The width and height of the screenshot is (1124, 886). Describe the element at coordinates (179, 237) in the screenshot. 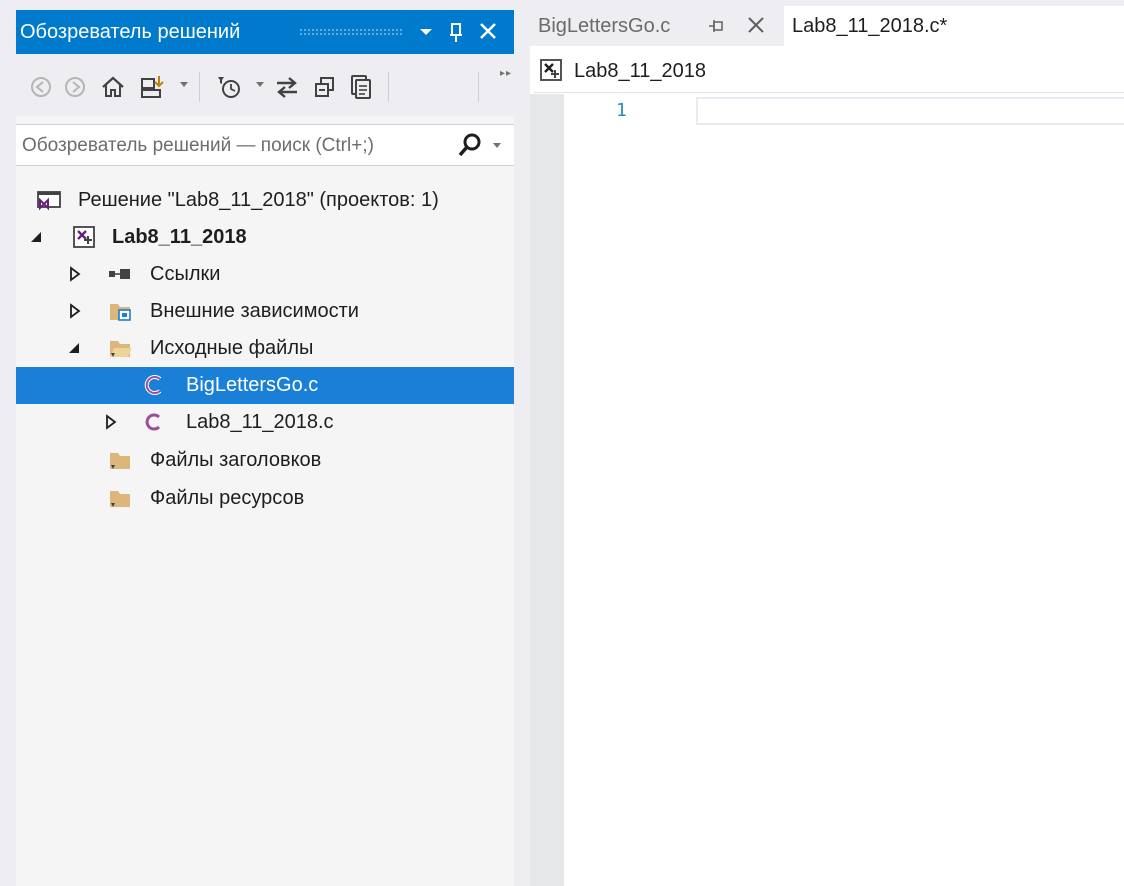

I see `project-label: Lab8_11_2018` at that location.